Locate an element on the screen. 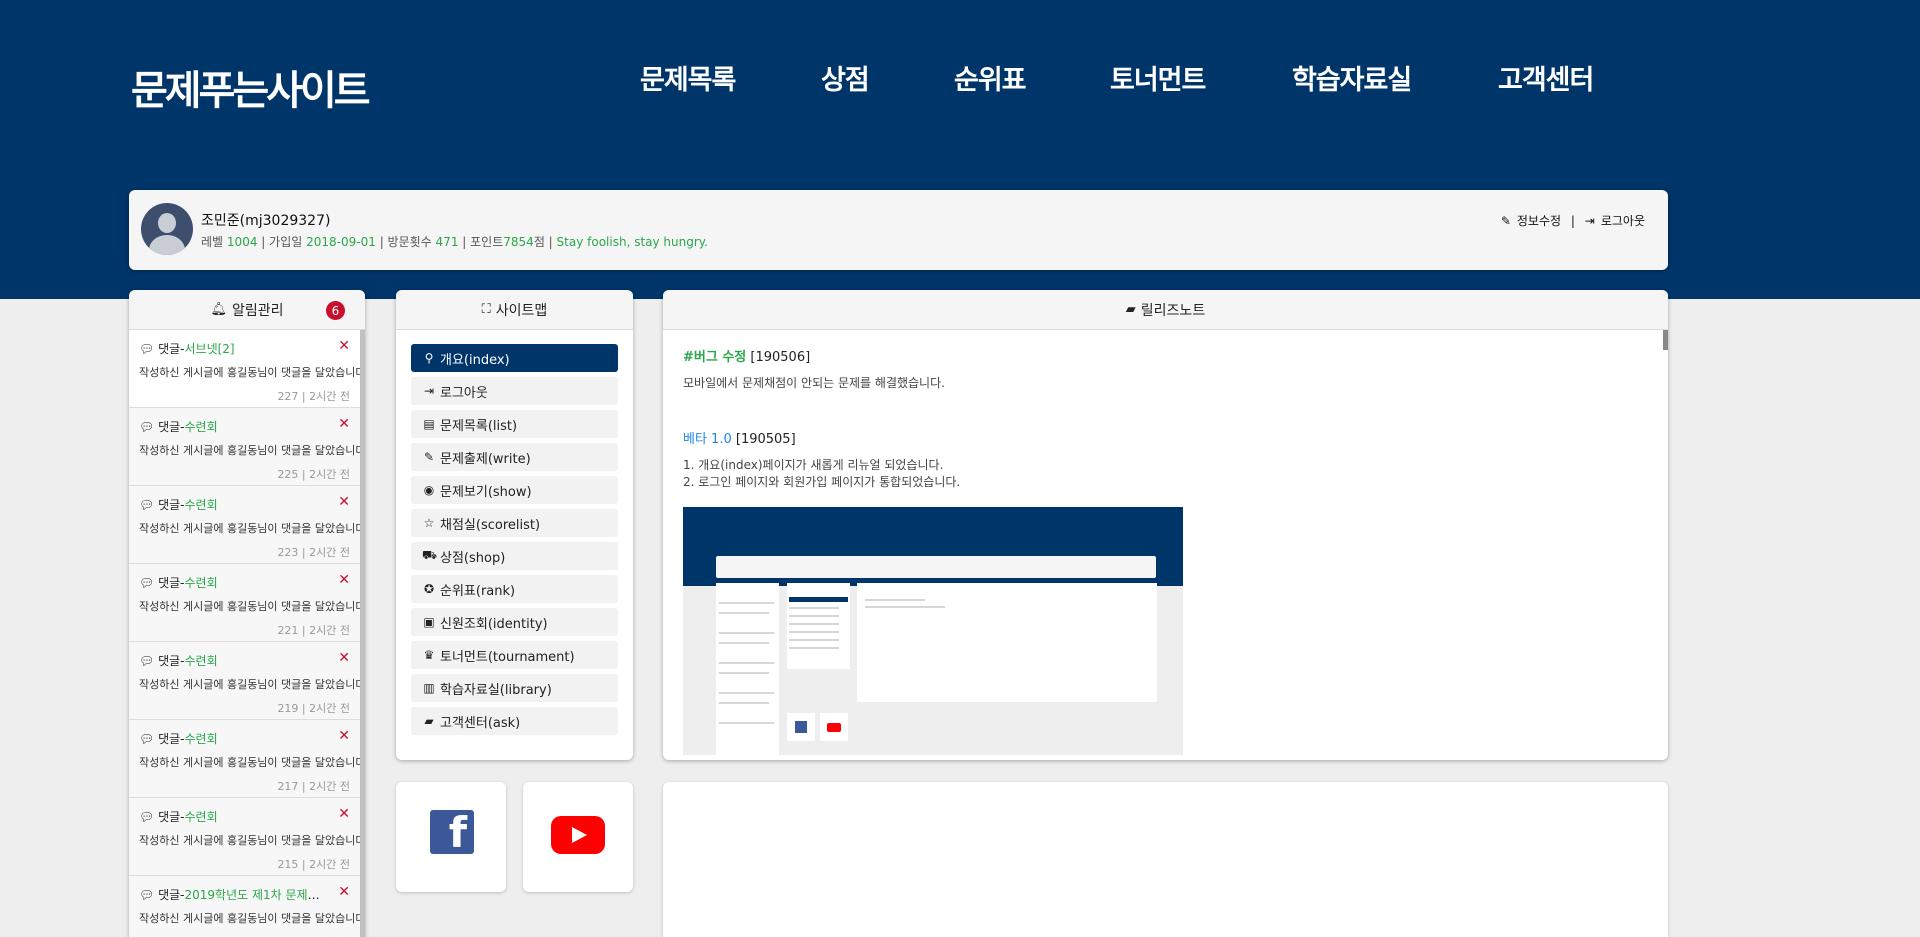  sitemap-item: ▰ 고객센터(ask) is located at coordinates (514, 721).